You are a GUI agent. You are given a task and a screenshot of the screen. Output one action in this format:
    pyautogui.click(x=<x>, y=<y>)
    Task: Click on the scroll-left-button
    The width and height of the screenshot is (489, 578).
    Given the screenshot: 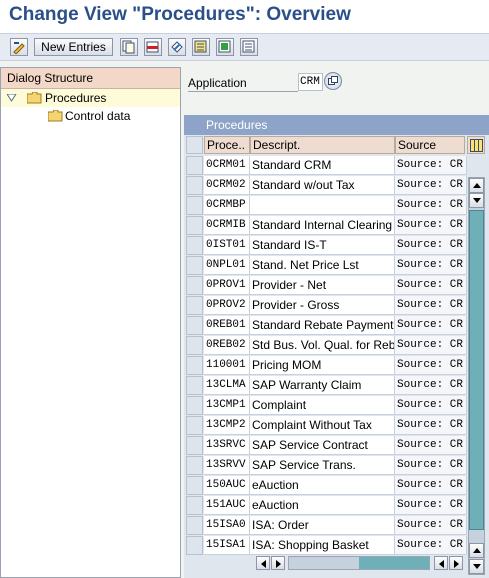 What is the action you would take?
    pyautogui.click(x=263, y=563)
    